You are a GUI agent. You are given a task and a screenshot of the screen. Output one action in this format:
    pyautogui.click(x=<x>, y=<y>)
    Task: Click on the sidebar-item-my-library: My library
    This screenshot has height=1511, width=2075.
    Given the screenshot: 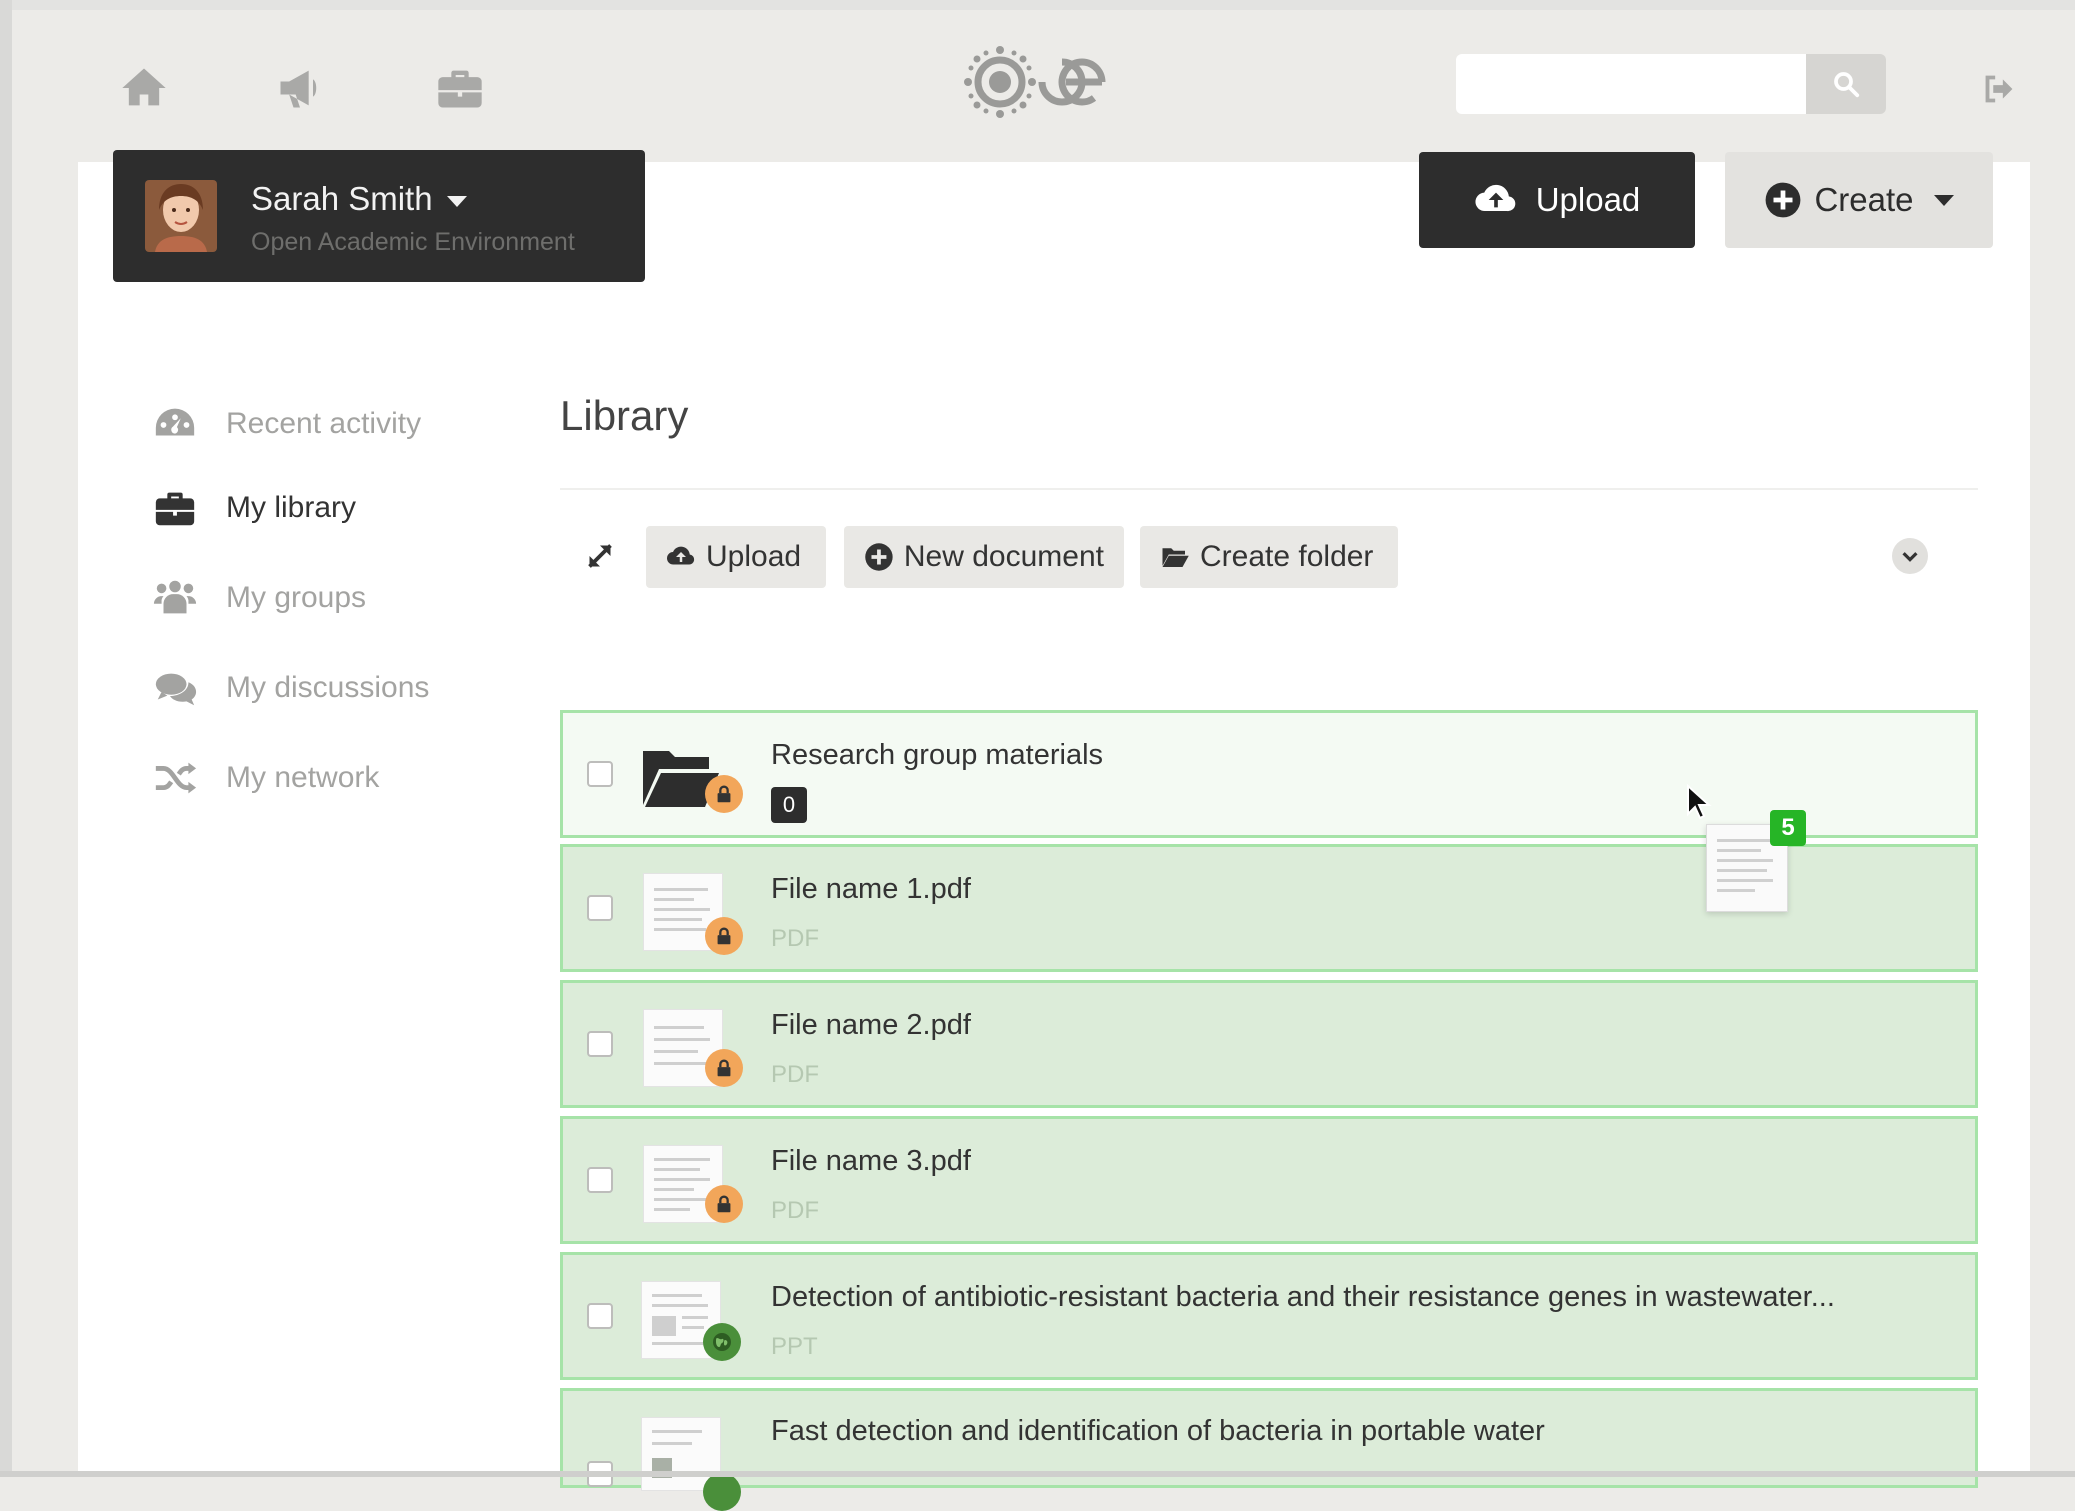 What is the action you would take?
    pyautogui.click(x=253, y=508)
    